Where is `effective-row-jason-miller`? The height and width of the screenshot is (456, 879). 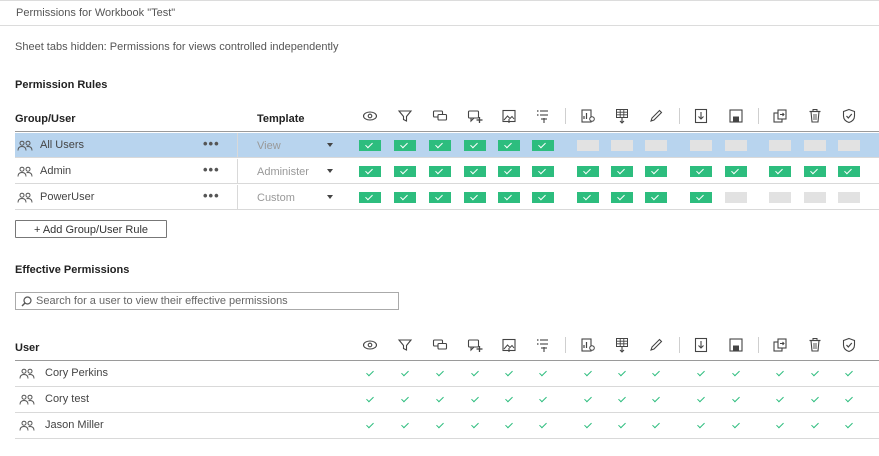 effective-row-jason-miller is located at coordinates (447, 426).